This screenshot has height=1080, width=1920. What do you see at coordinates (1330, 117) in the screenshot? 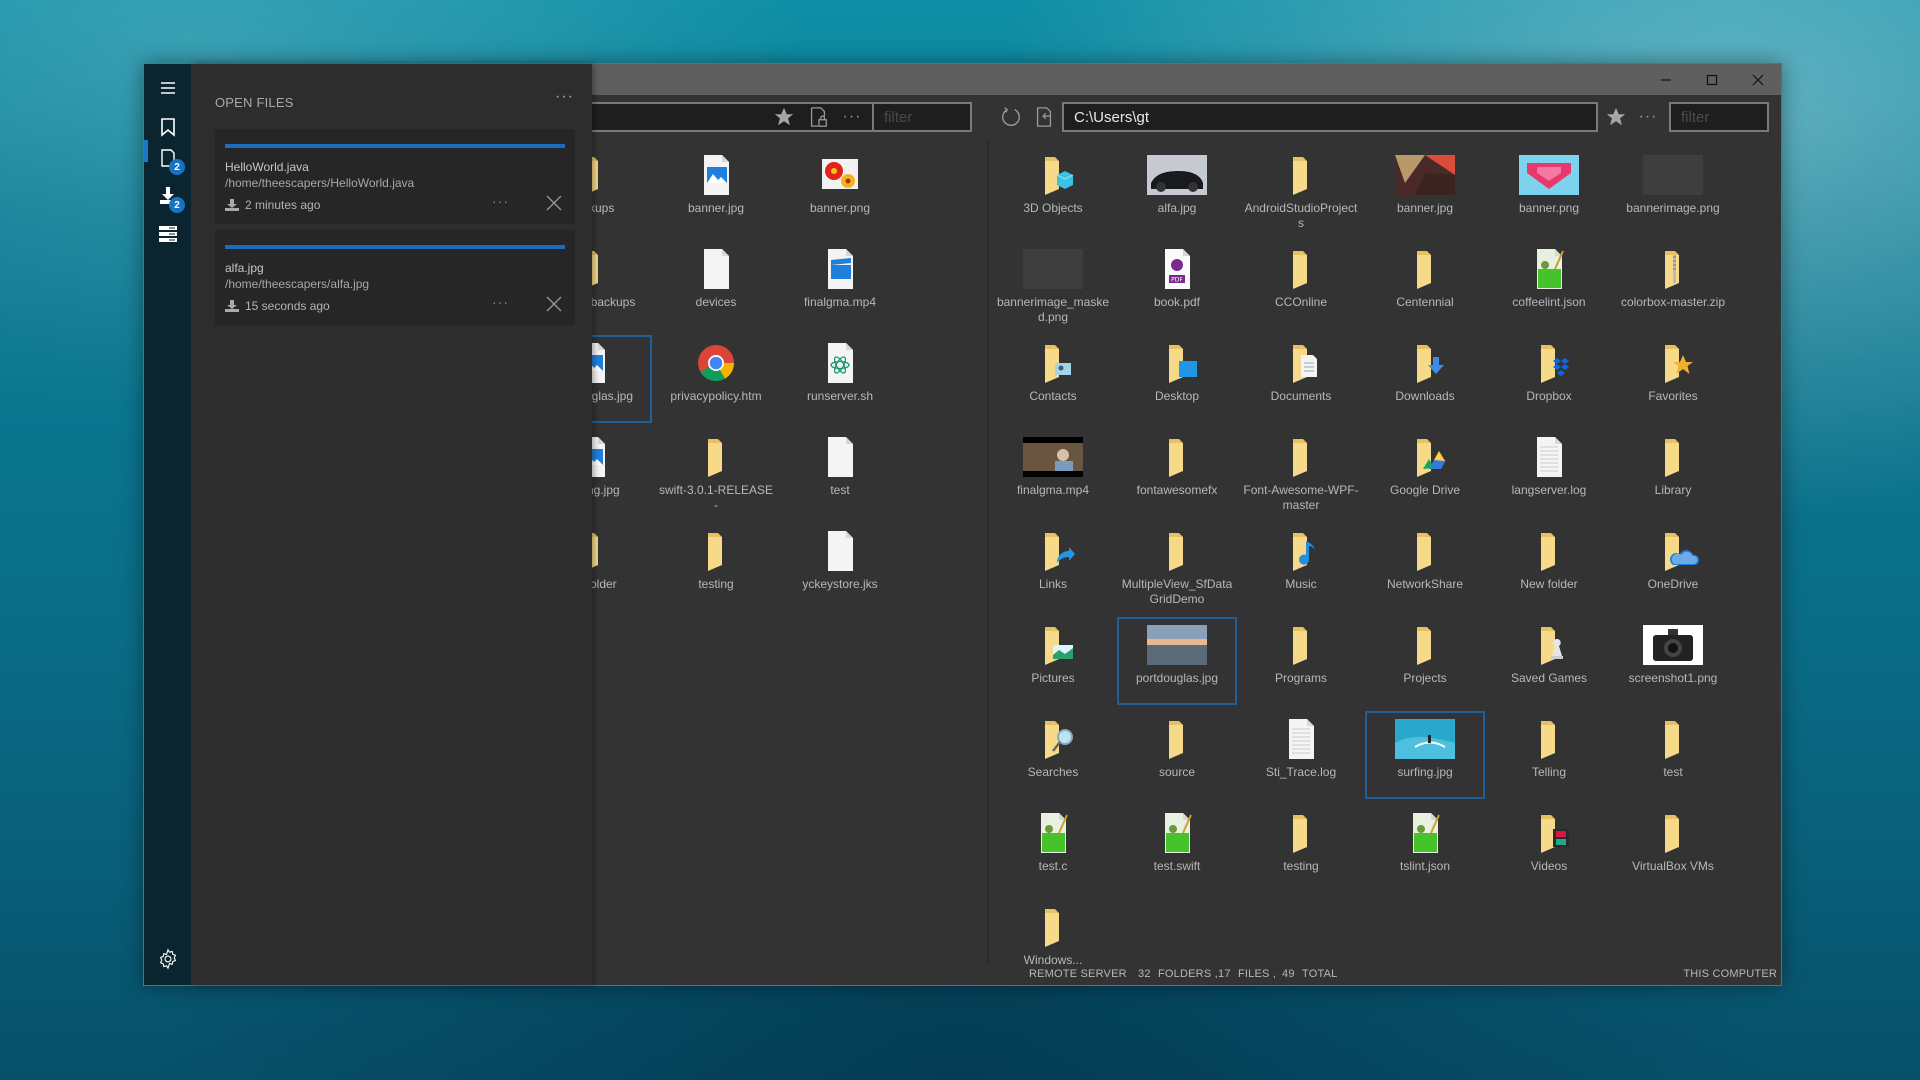
I see `right-path-input` at bounding box center [1330, 117].